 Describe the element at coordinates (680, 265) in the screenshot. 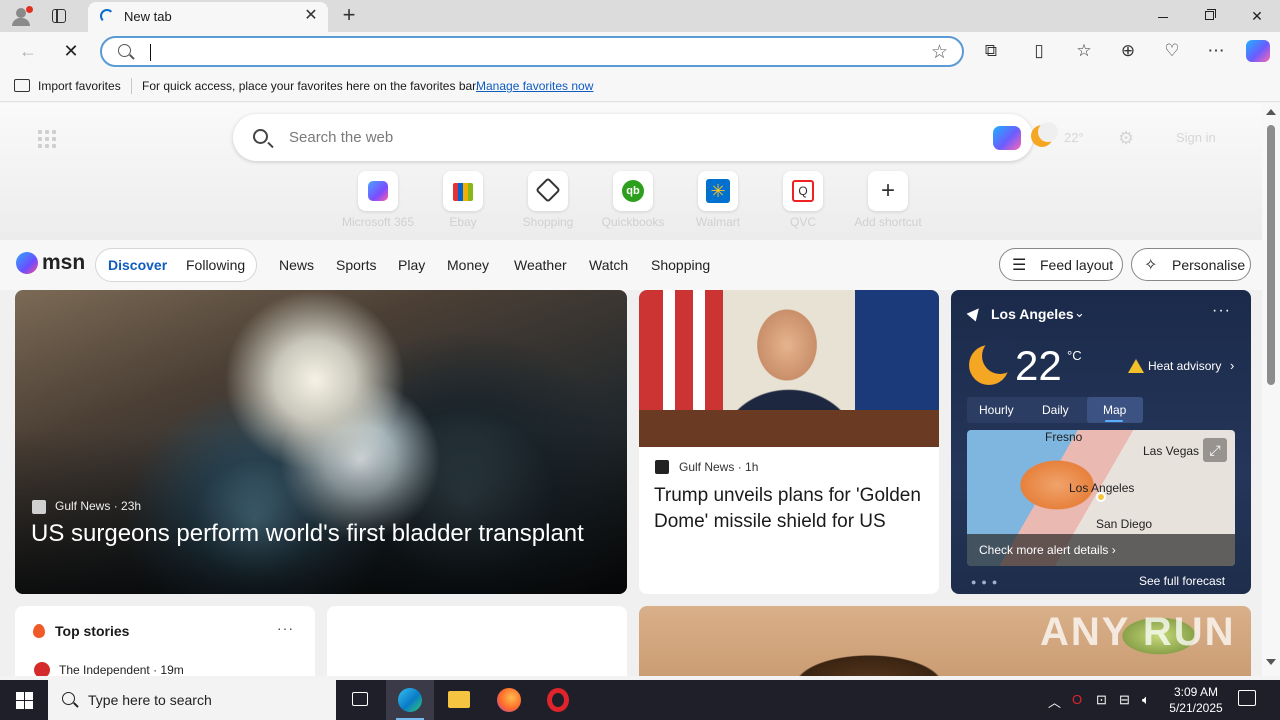

I see `nav-shopping: Shopping` at that location.